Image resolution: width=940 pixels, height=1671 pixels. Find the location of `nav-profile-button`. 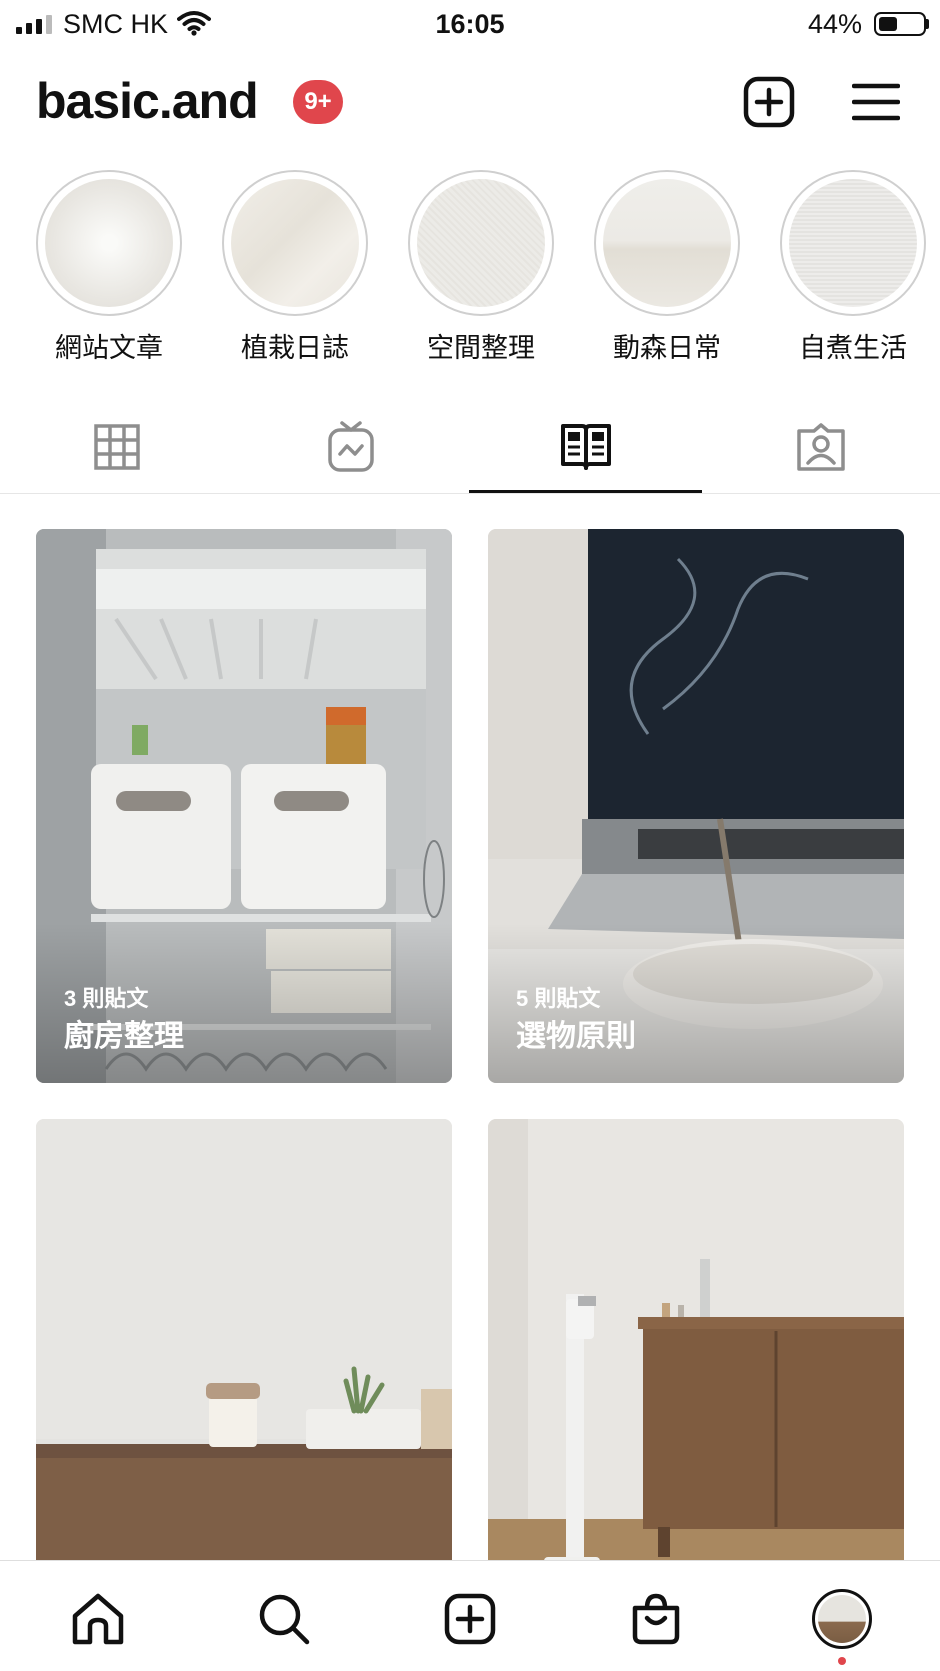

nav-profile-button is located at coordinates (842, 1619).